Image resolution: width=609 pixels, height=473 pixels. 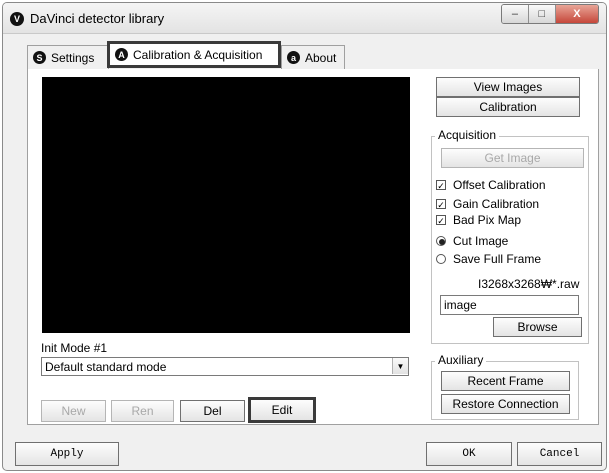 I want to click on chevron-down-icon: ▼, so click(x=400, y=366).